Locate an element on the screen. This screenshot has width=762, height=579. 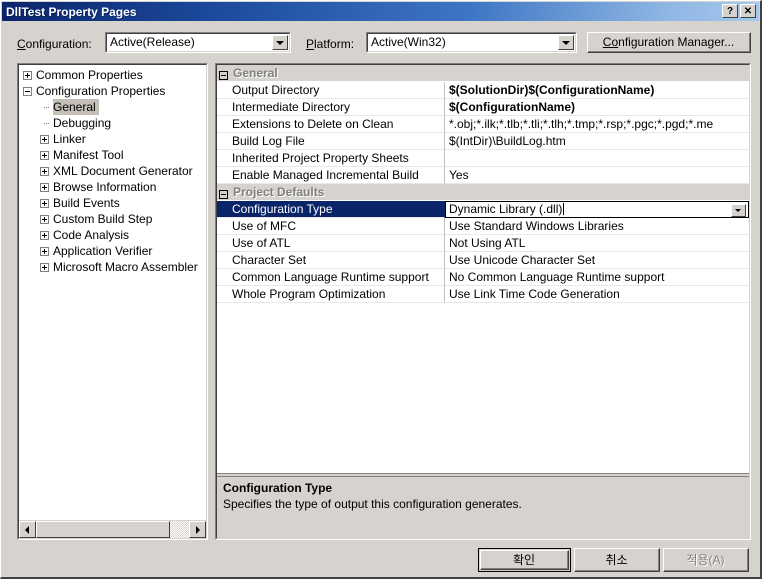
property-category-row: General is located at coordinates (483, 73).